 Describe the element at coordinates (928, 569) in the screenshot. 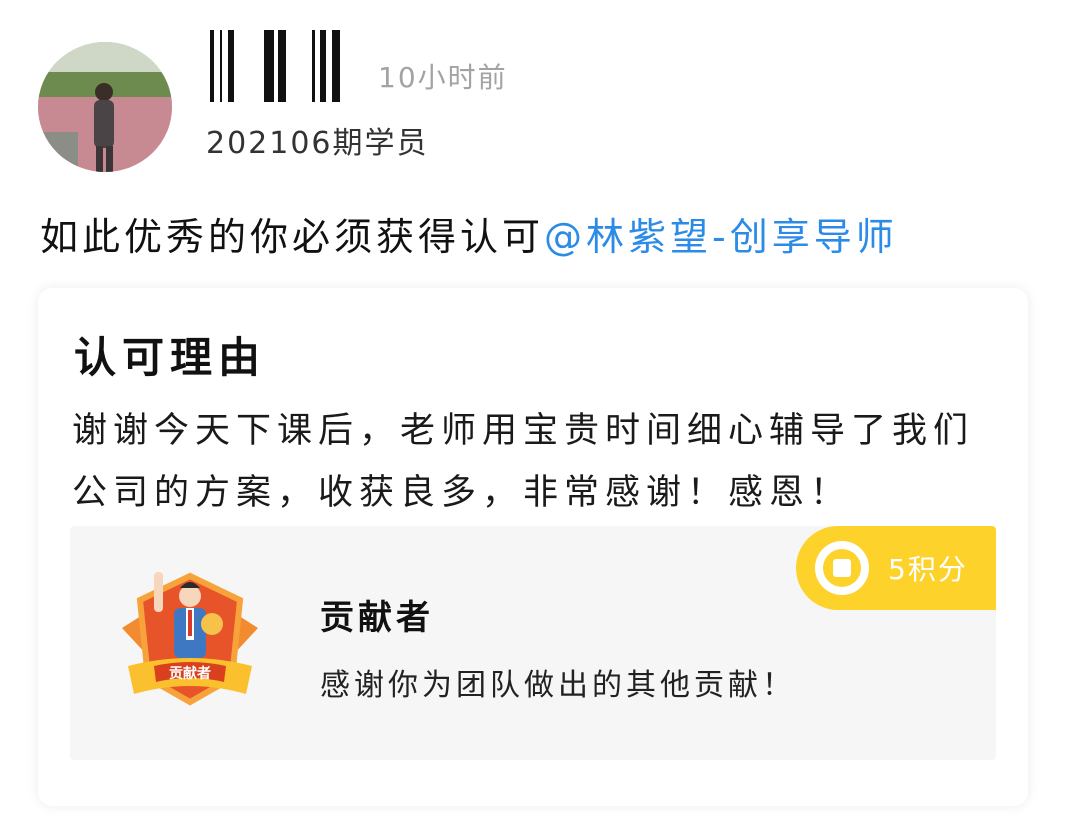

I see `points-text: 5积分` at that location.